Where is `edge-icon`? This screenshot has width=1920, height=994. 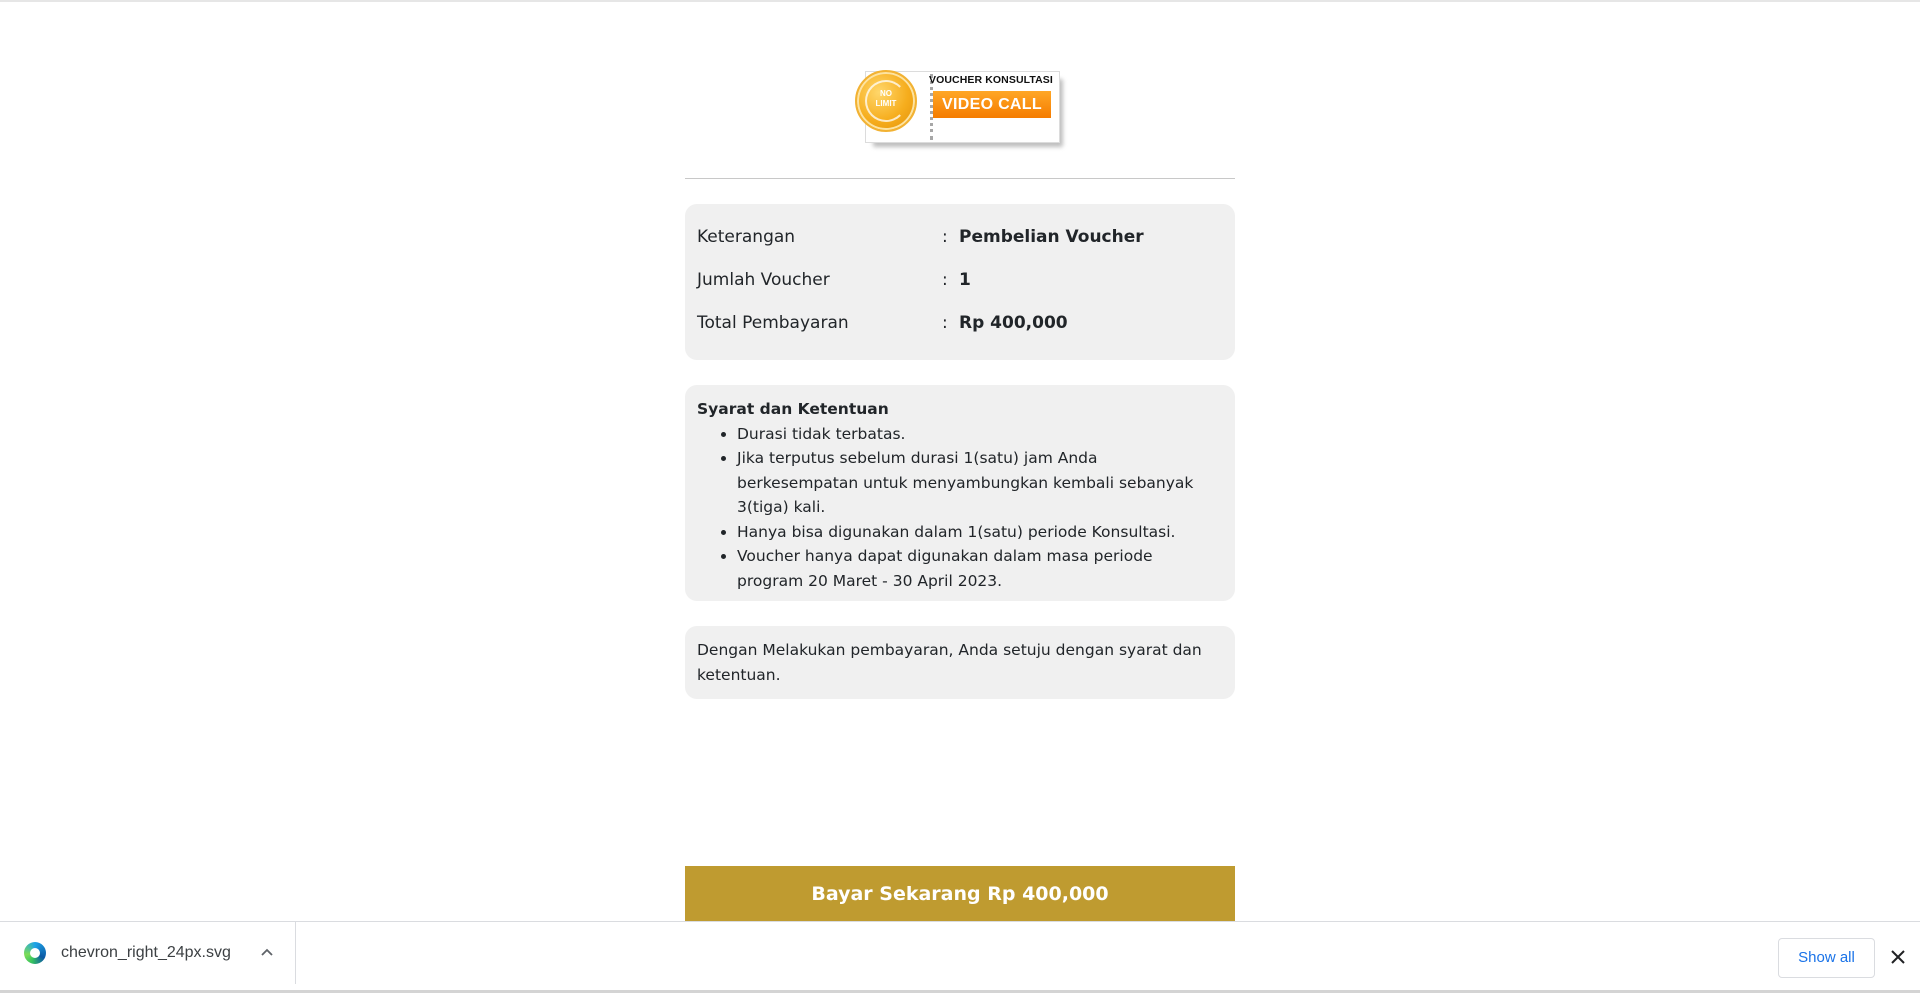 edge-icon is located at coordinates (35, 953).